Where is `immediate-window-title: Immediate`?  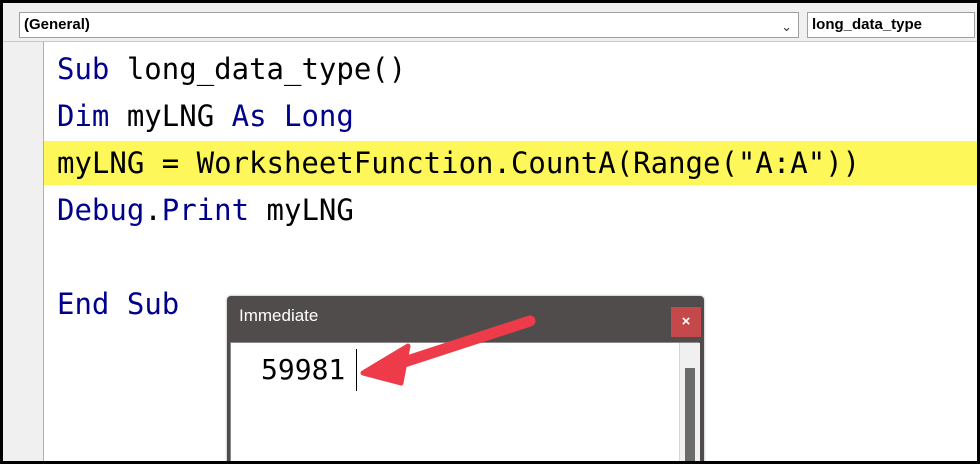
immediate-window-title: Immediate is located at coordinates (279, 315).